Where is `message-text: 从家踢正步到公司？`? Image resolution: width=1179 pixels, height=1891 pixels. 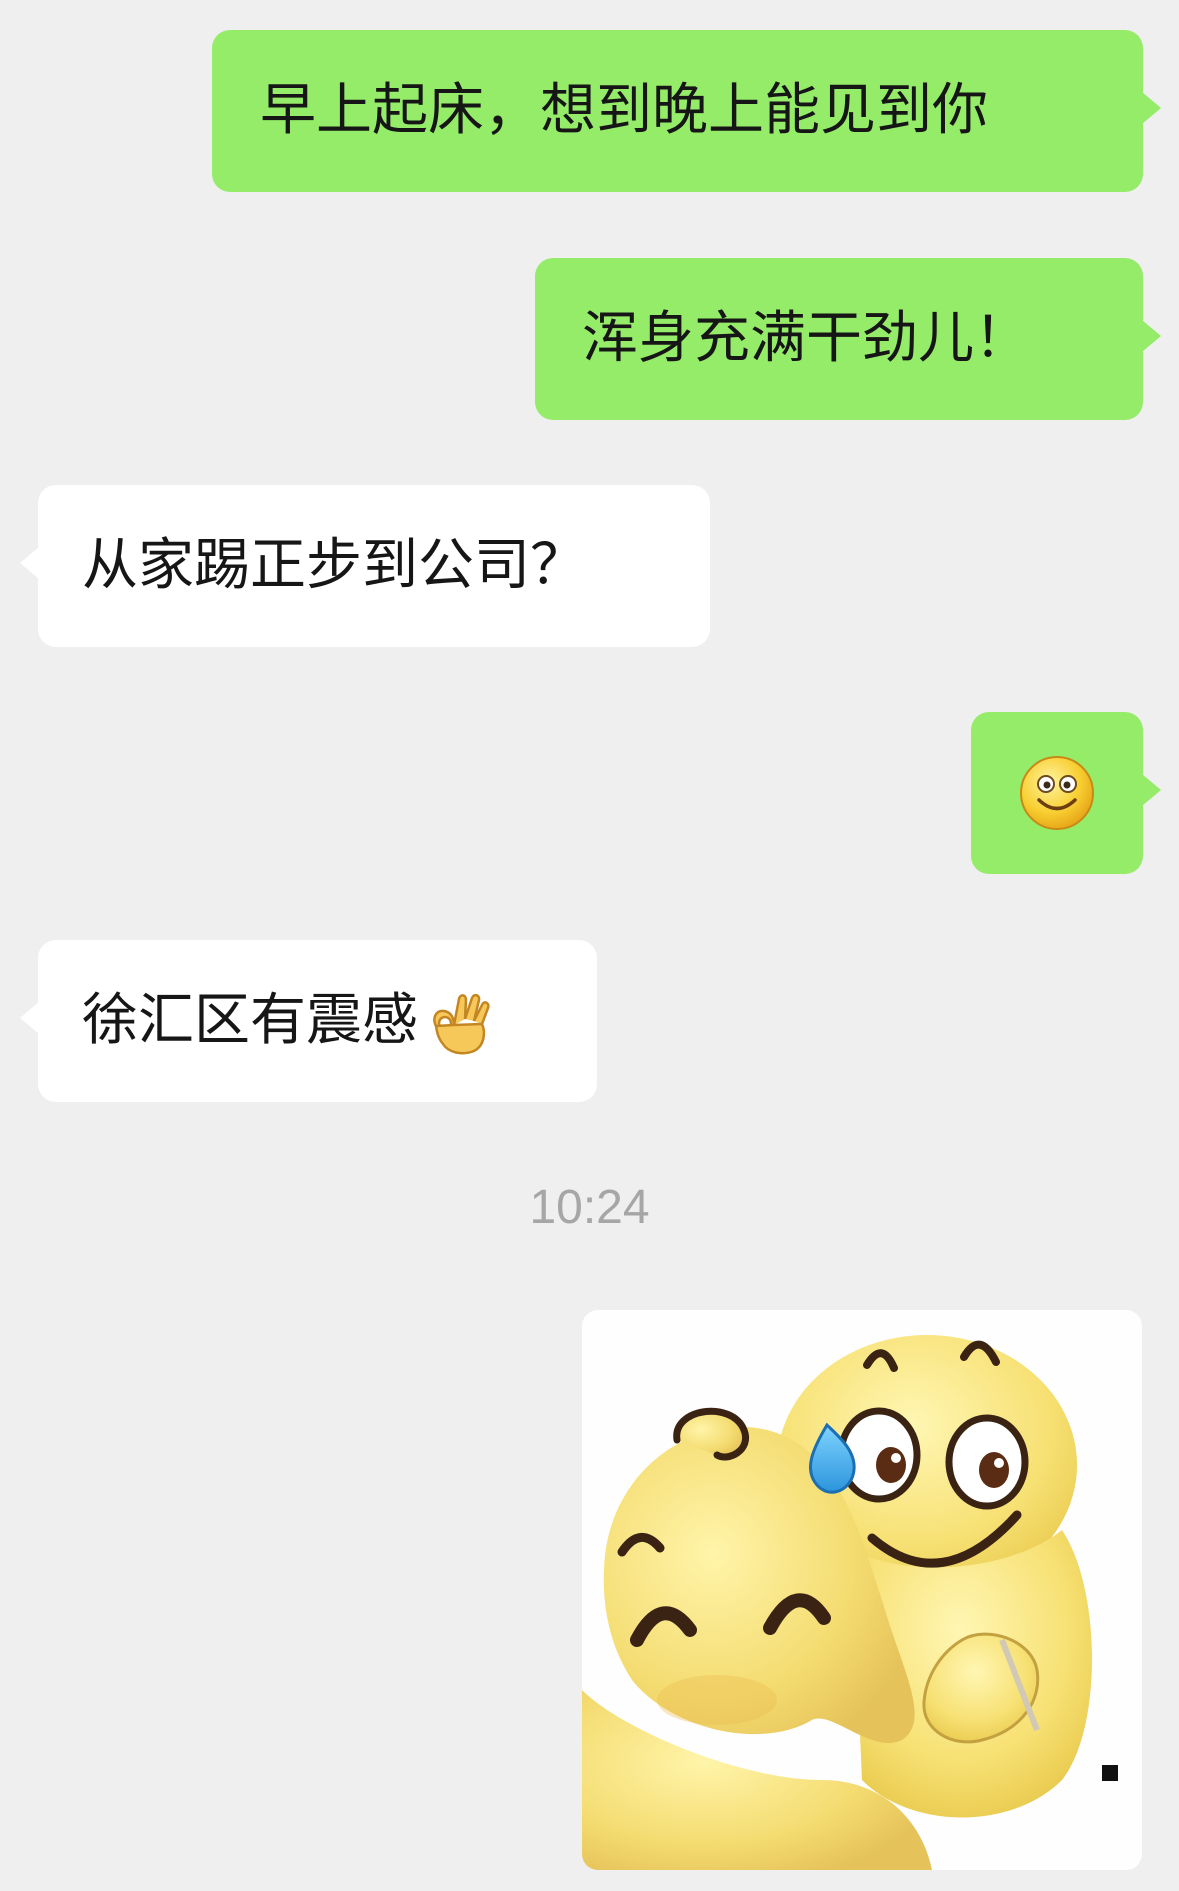 message-text: 从家踢正步到公司？ is located at coordinates (334, 565).